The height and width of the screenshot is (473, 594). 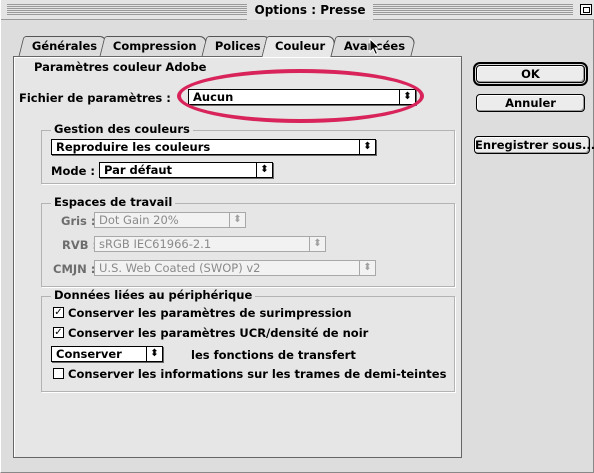 What do you see at coordinates (302, 97) in the screenshot?
I see `settings-file-select: Aucun ⬍` at bounding box center [302, 97].